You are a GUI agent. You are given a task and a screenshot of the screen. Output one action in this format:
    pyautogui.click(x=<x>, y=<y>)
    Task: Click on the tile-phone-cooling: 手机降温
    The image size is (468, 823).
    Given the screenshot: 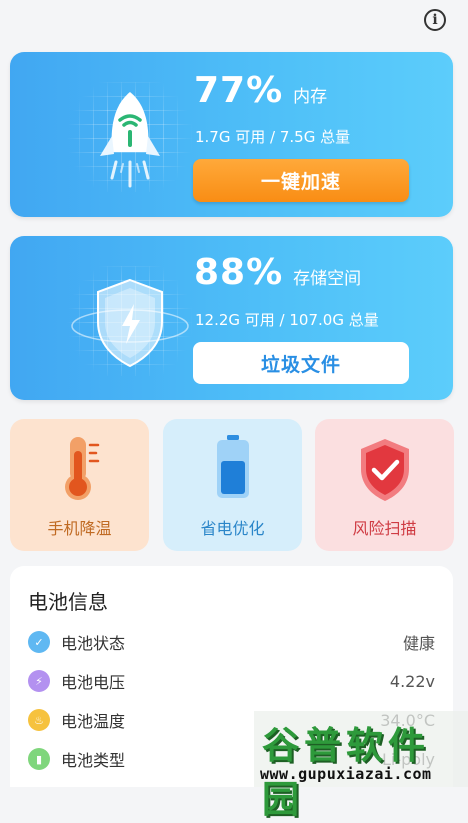 What is the action you would take?
    pyautogui.click(x=79, y=485)
    